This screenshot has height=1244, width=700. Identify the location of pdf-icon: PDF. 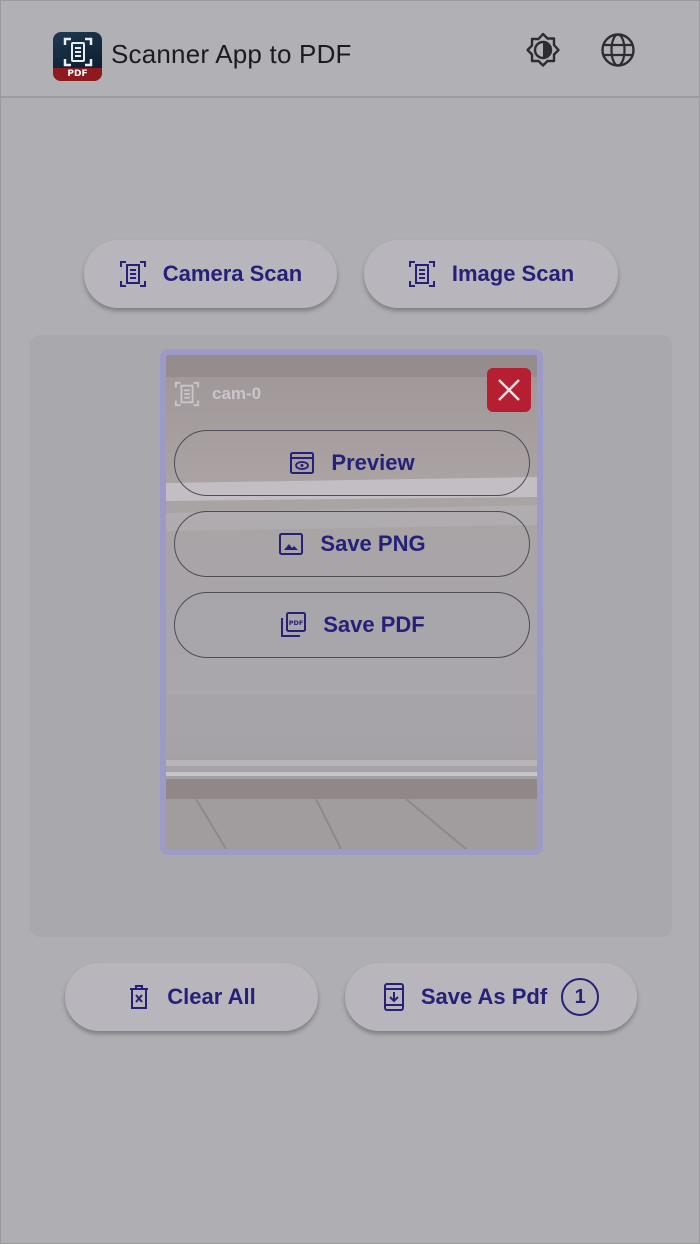
(294, 624).